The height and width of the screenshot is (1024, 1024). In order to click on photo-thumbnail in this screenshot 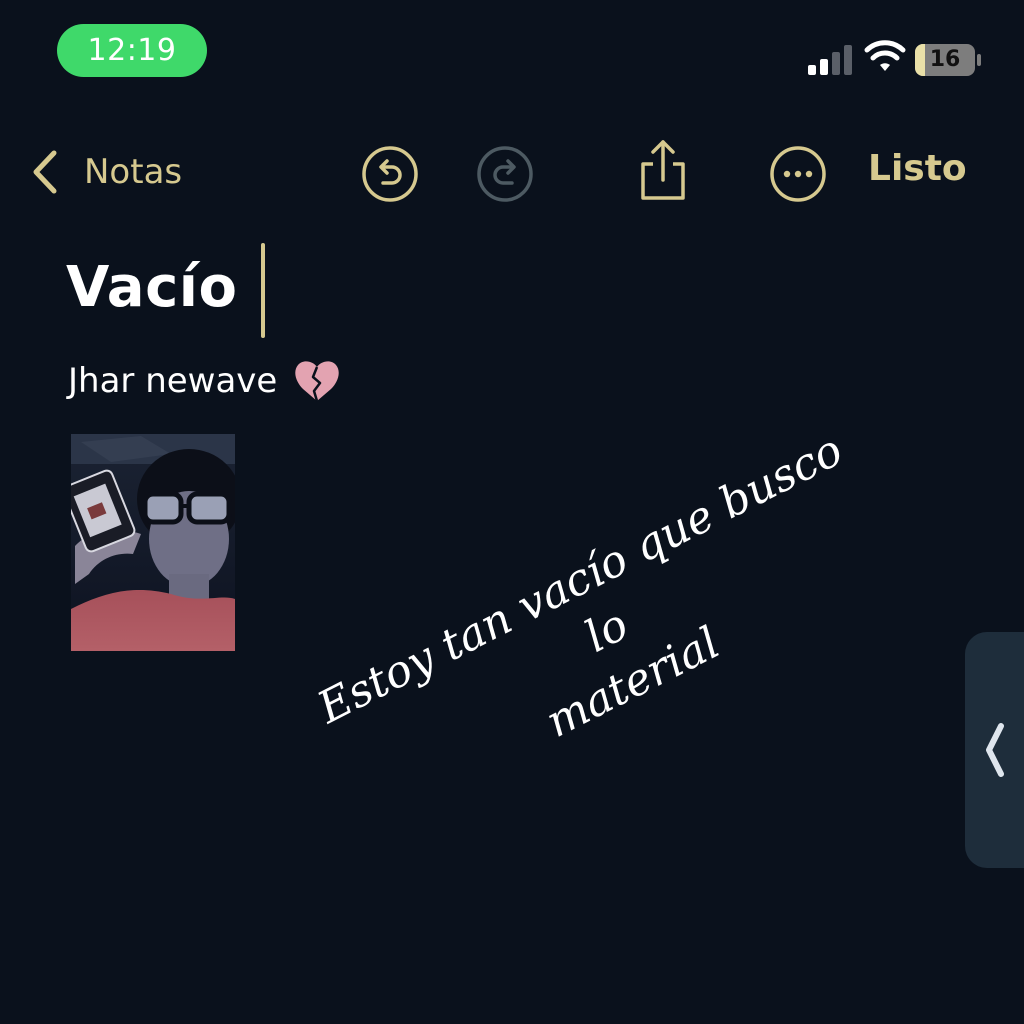, I will do `click(153, 542)`.